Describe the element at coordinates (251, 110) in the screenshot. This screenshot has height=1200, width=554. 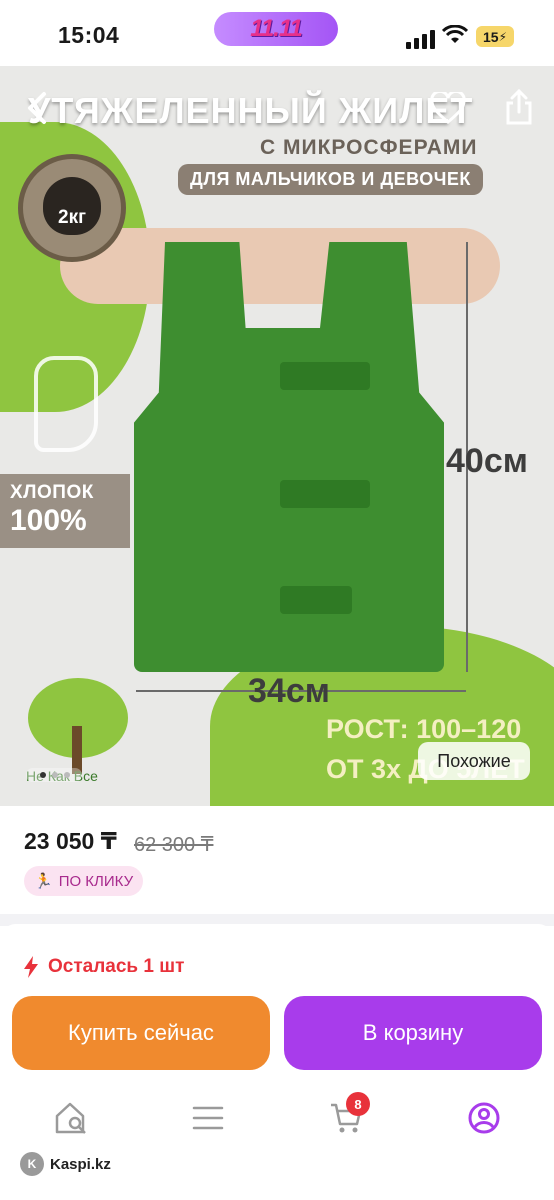
I see `image-title: УТЯЖЕЛЕННЫЙ ЖИЛЕТ` at that location.